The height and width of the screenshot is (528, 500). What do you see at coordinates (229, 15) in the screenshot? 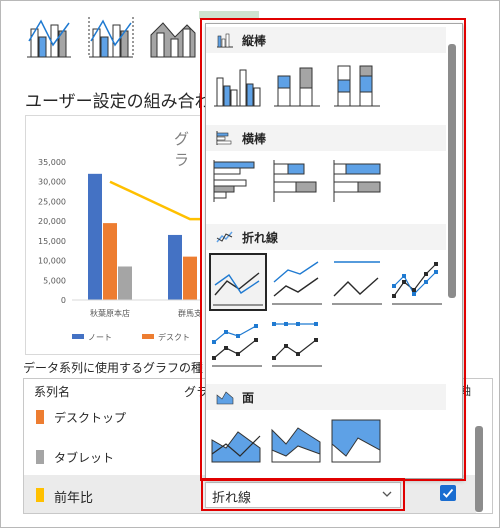
I see `ribbon-accent` at bounding box center [229, 15].